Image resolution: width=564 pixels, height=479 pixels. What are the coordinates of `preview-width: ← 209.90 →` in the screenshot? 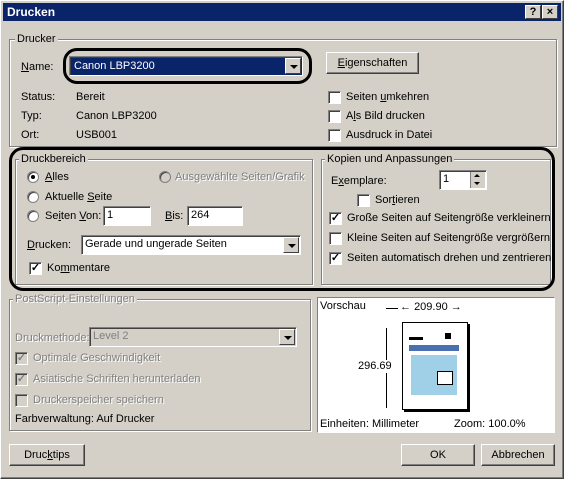 It's located at (431, 307).